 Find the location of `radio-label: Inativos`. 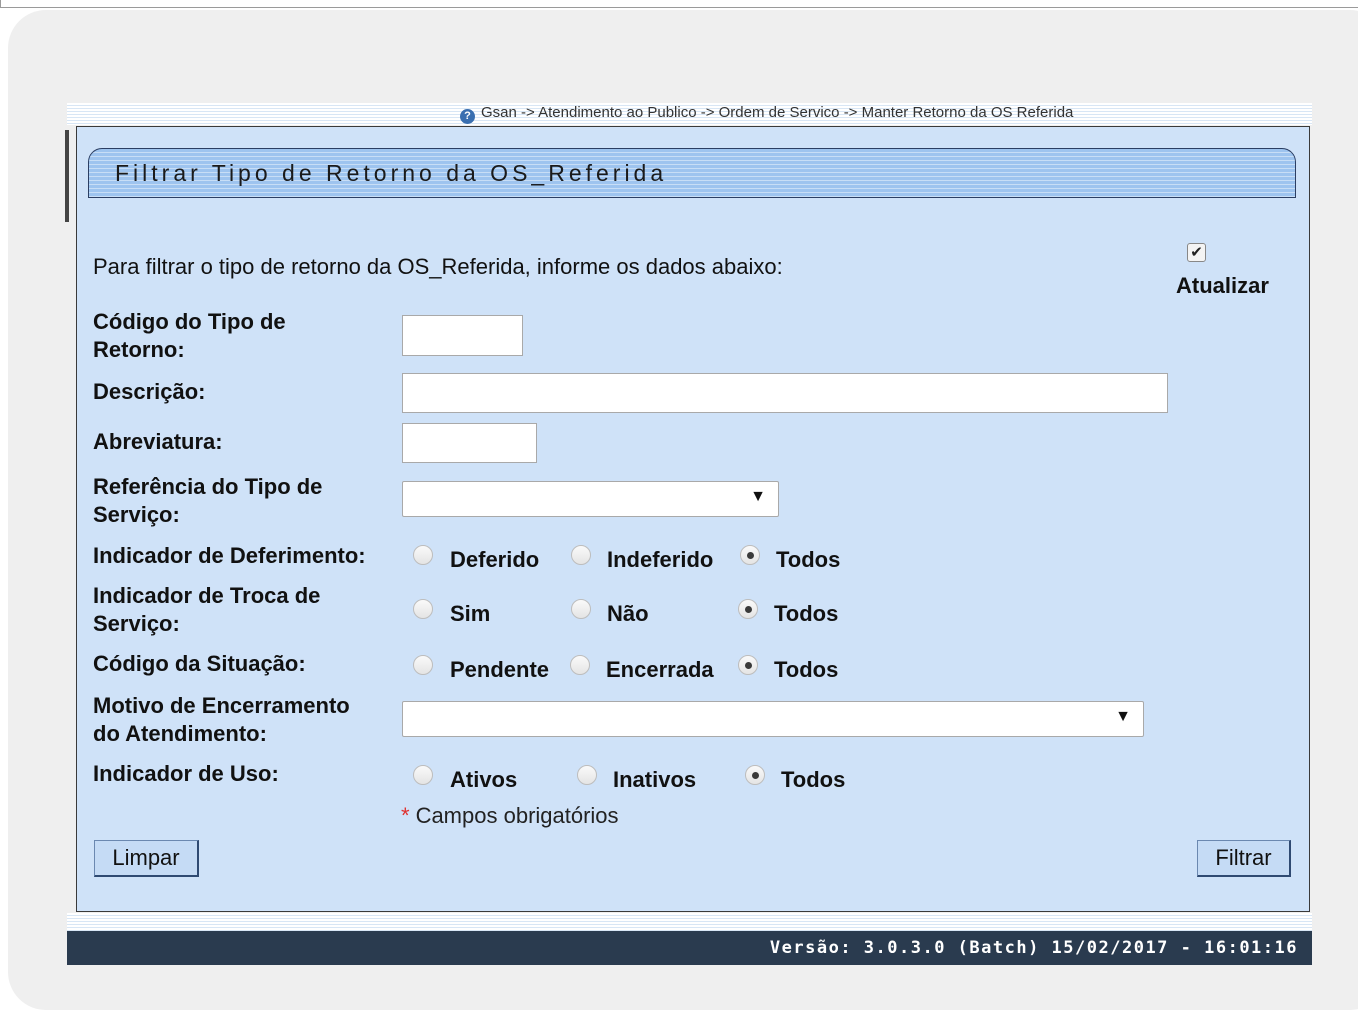

radio-label: Inativos is located at coordinates (655, 779).